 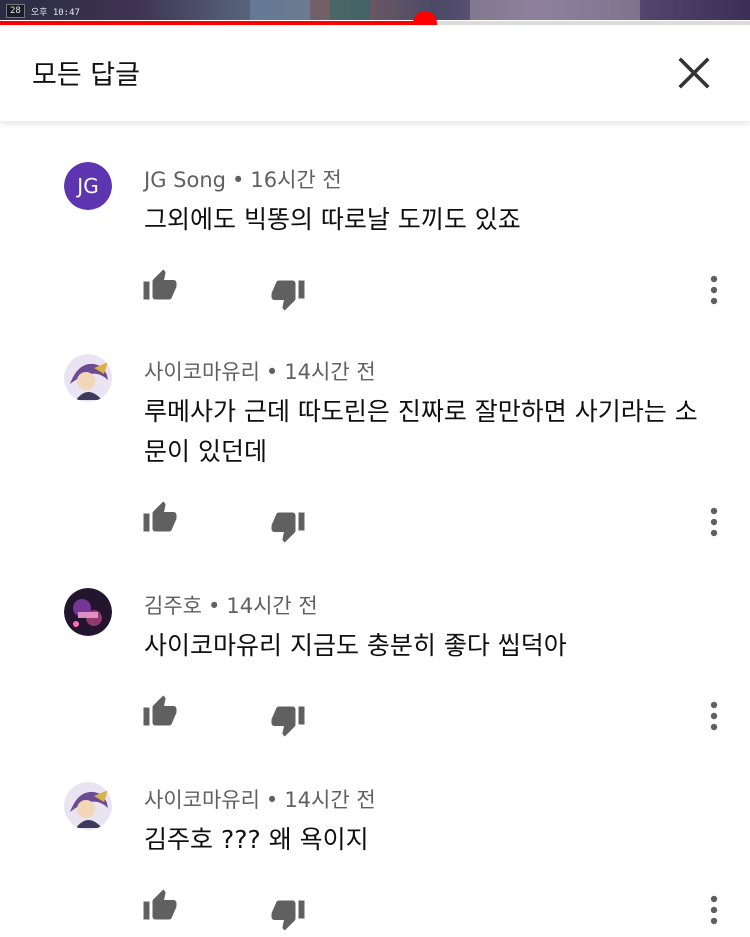 What do you see at coordinates (332, 219) in the screenshot?
I see `comment-text: 그외에도 빅똥의 따로날 도끼도 있죠` at bounding box center [332, 219].